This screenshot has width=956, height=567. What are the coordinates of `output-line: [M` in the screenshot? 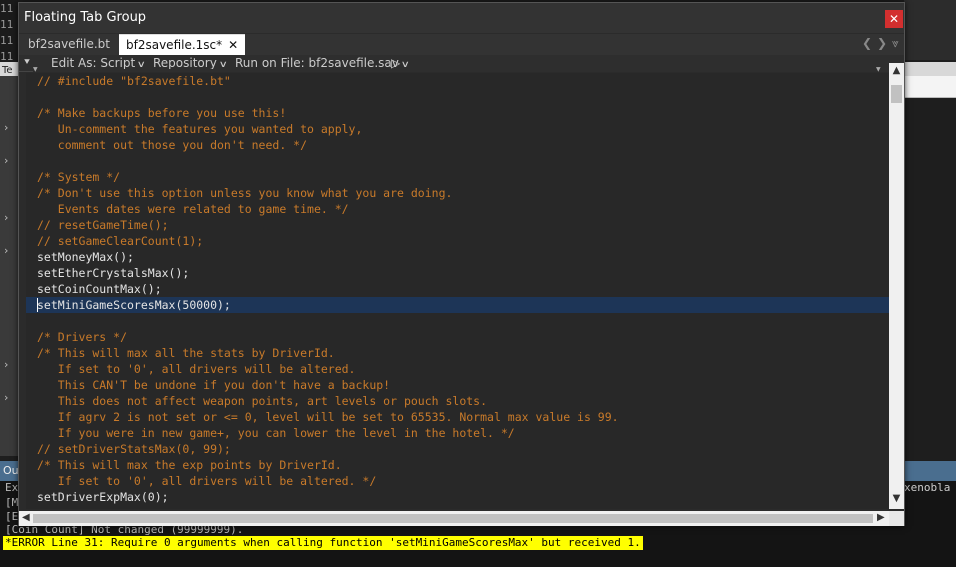 It's located at (12, 502).